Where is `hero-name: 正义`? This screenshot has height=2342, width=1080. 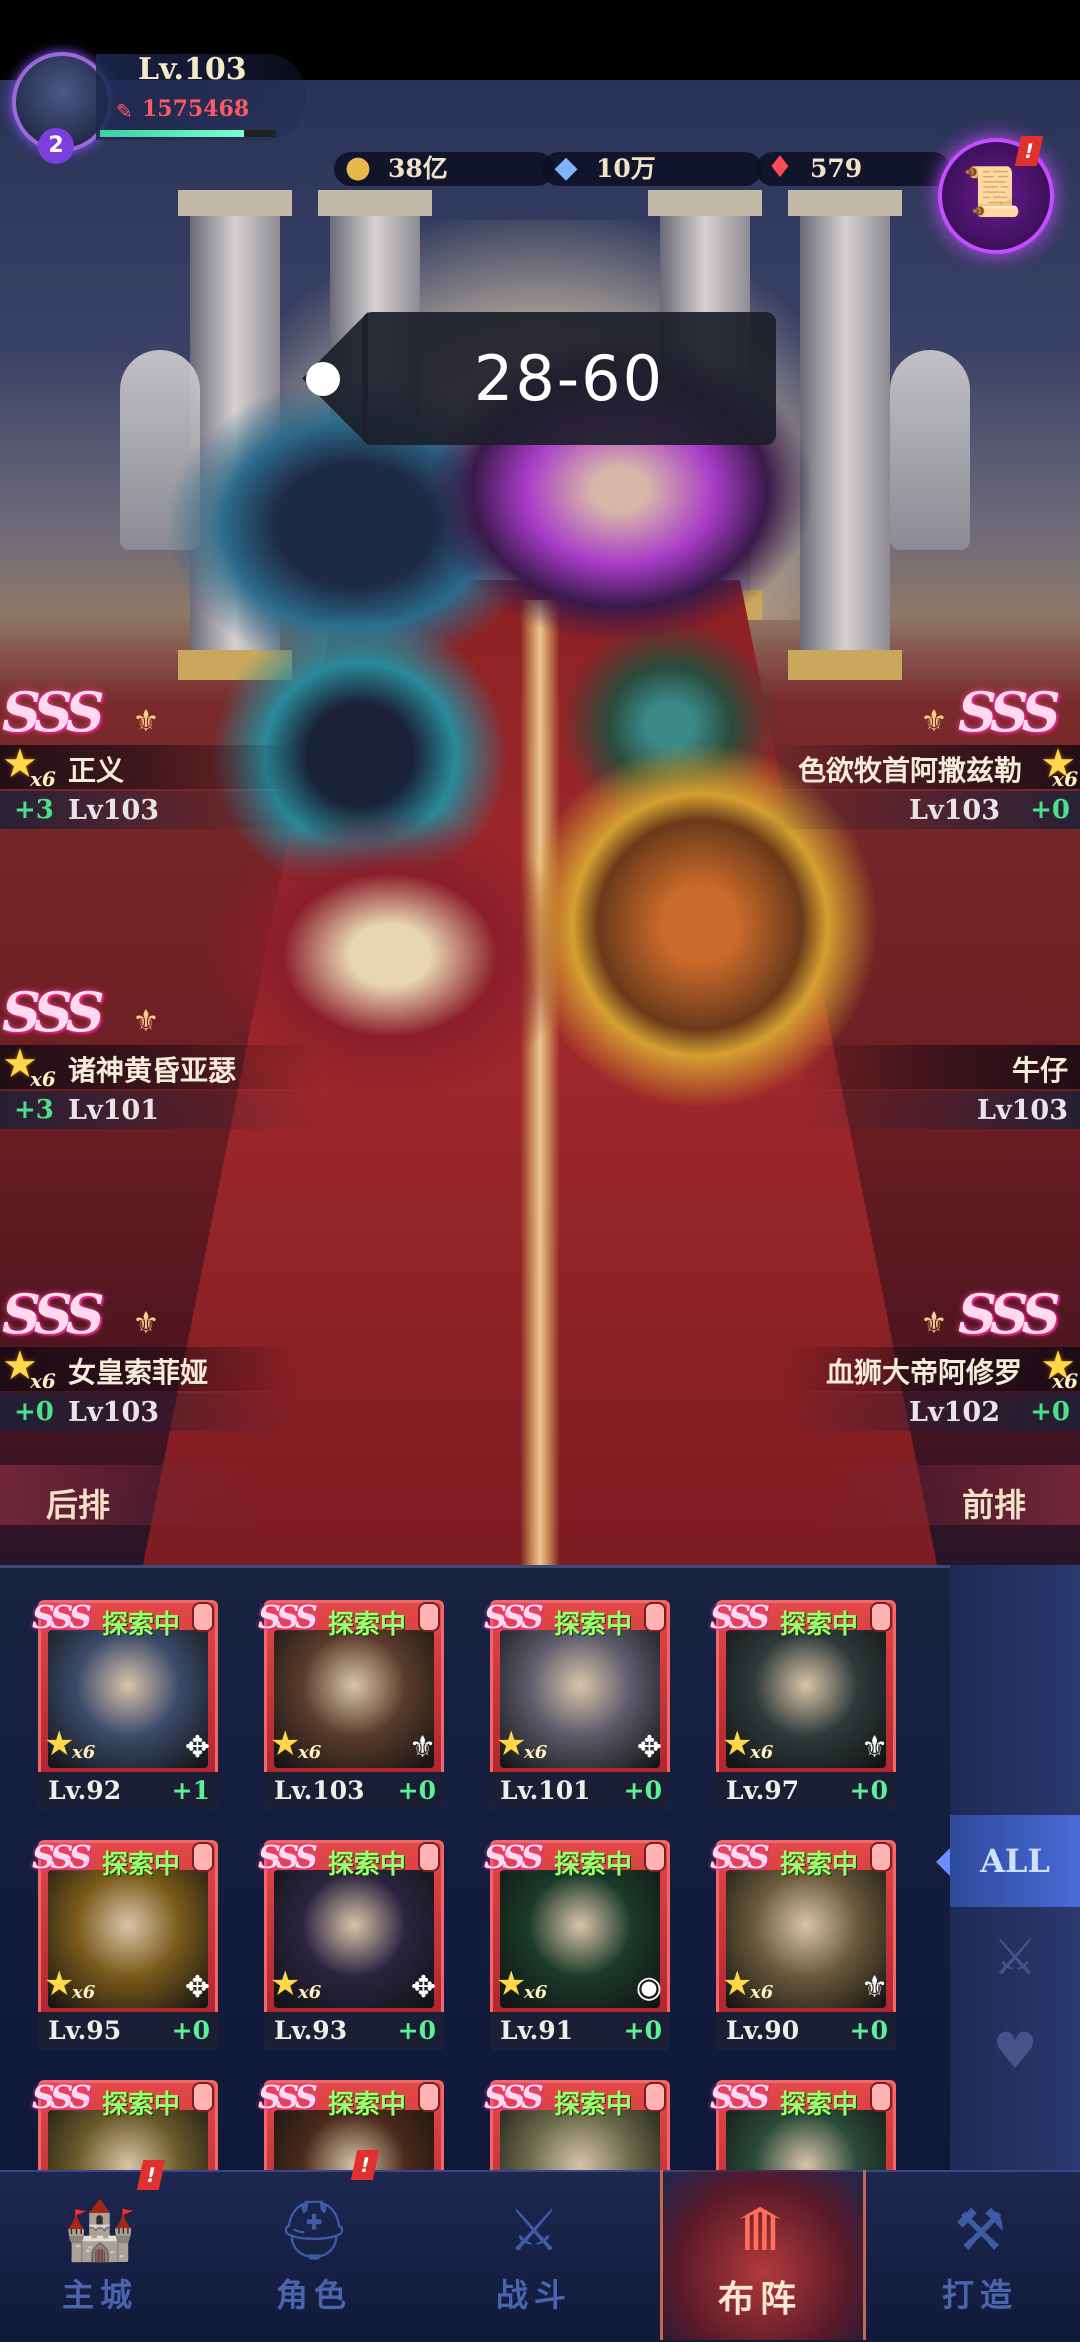 hero-name: 正义 is located at coordinates (96, 770).